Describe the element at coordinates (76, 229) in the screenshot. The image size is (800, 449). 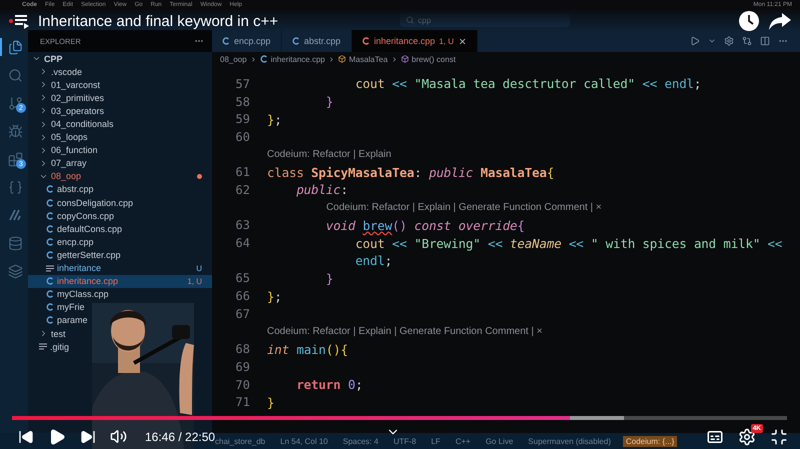
I see `tree-item: defaultCons.cpp` at that location.